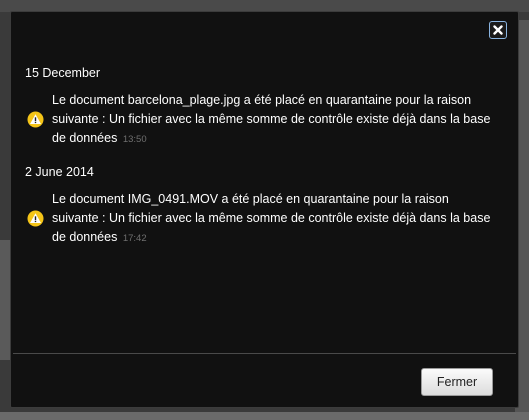 The image size is (529, 420). Describe the element at coordinates (134, 139) in the screenshot. I see `notification-time: 13:50` at that location.